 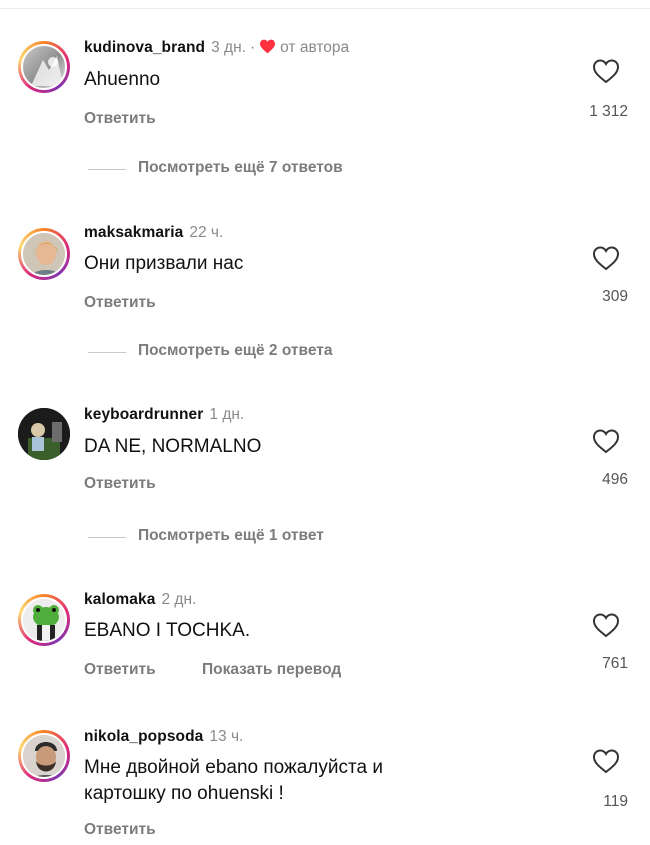 What do you see at coordinates (144, 47) in the screenshot?
I see `username: kudinova_brand` at bounding box center [144, 47].